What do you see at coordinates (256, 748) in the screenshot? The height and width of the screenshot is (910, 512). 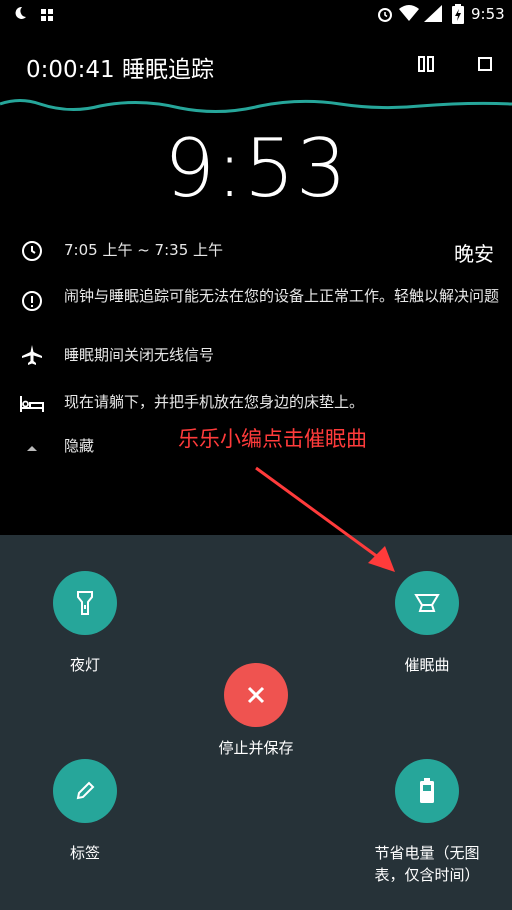 I see `stop-save-label: 停止并保存` at bounding box center [256, 748].